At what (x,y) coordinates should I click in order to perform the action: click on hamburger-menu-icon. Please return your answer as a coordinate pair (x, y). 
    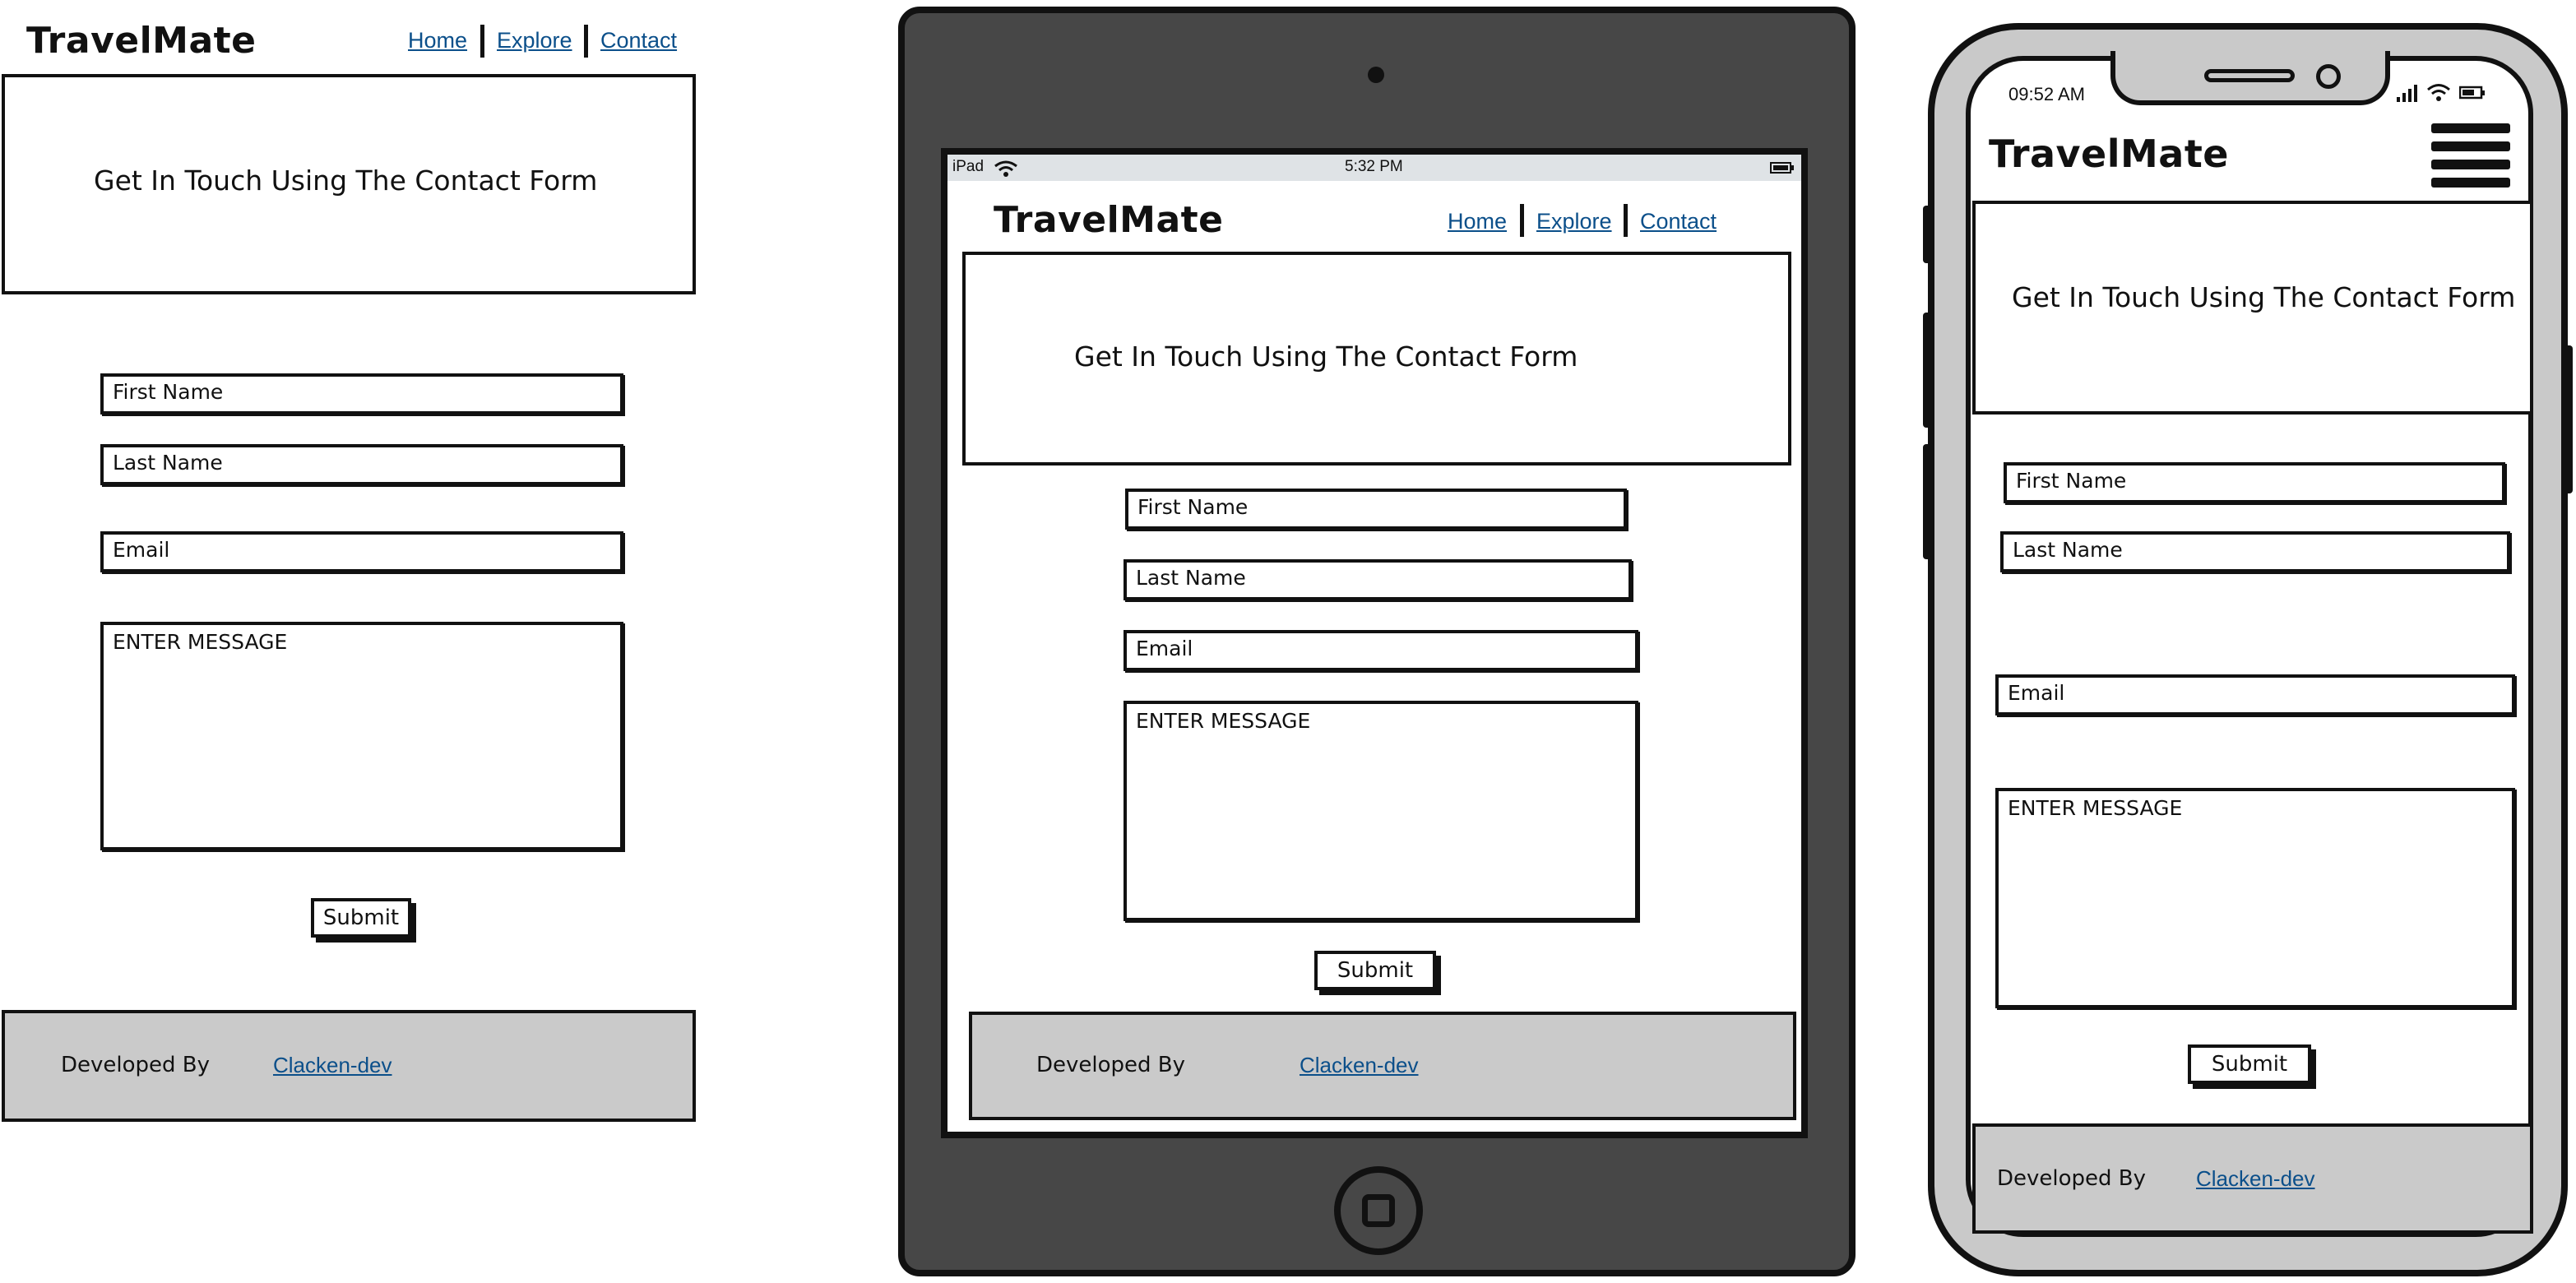
    Looking at the image, I should click on (2470, 156).